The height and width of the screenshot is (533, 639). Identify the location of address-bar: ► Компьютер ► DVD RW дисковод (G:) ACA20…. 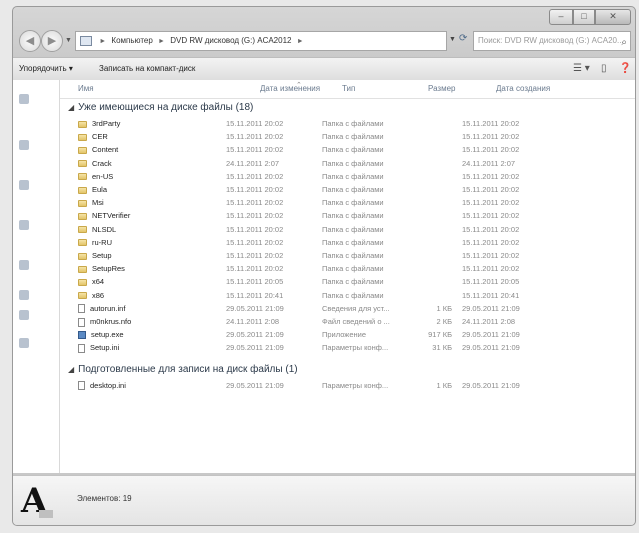
(261, 41).